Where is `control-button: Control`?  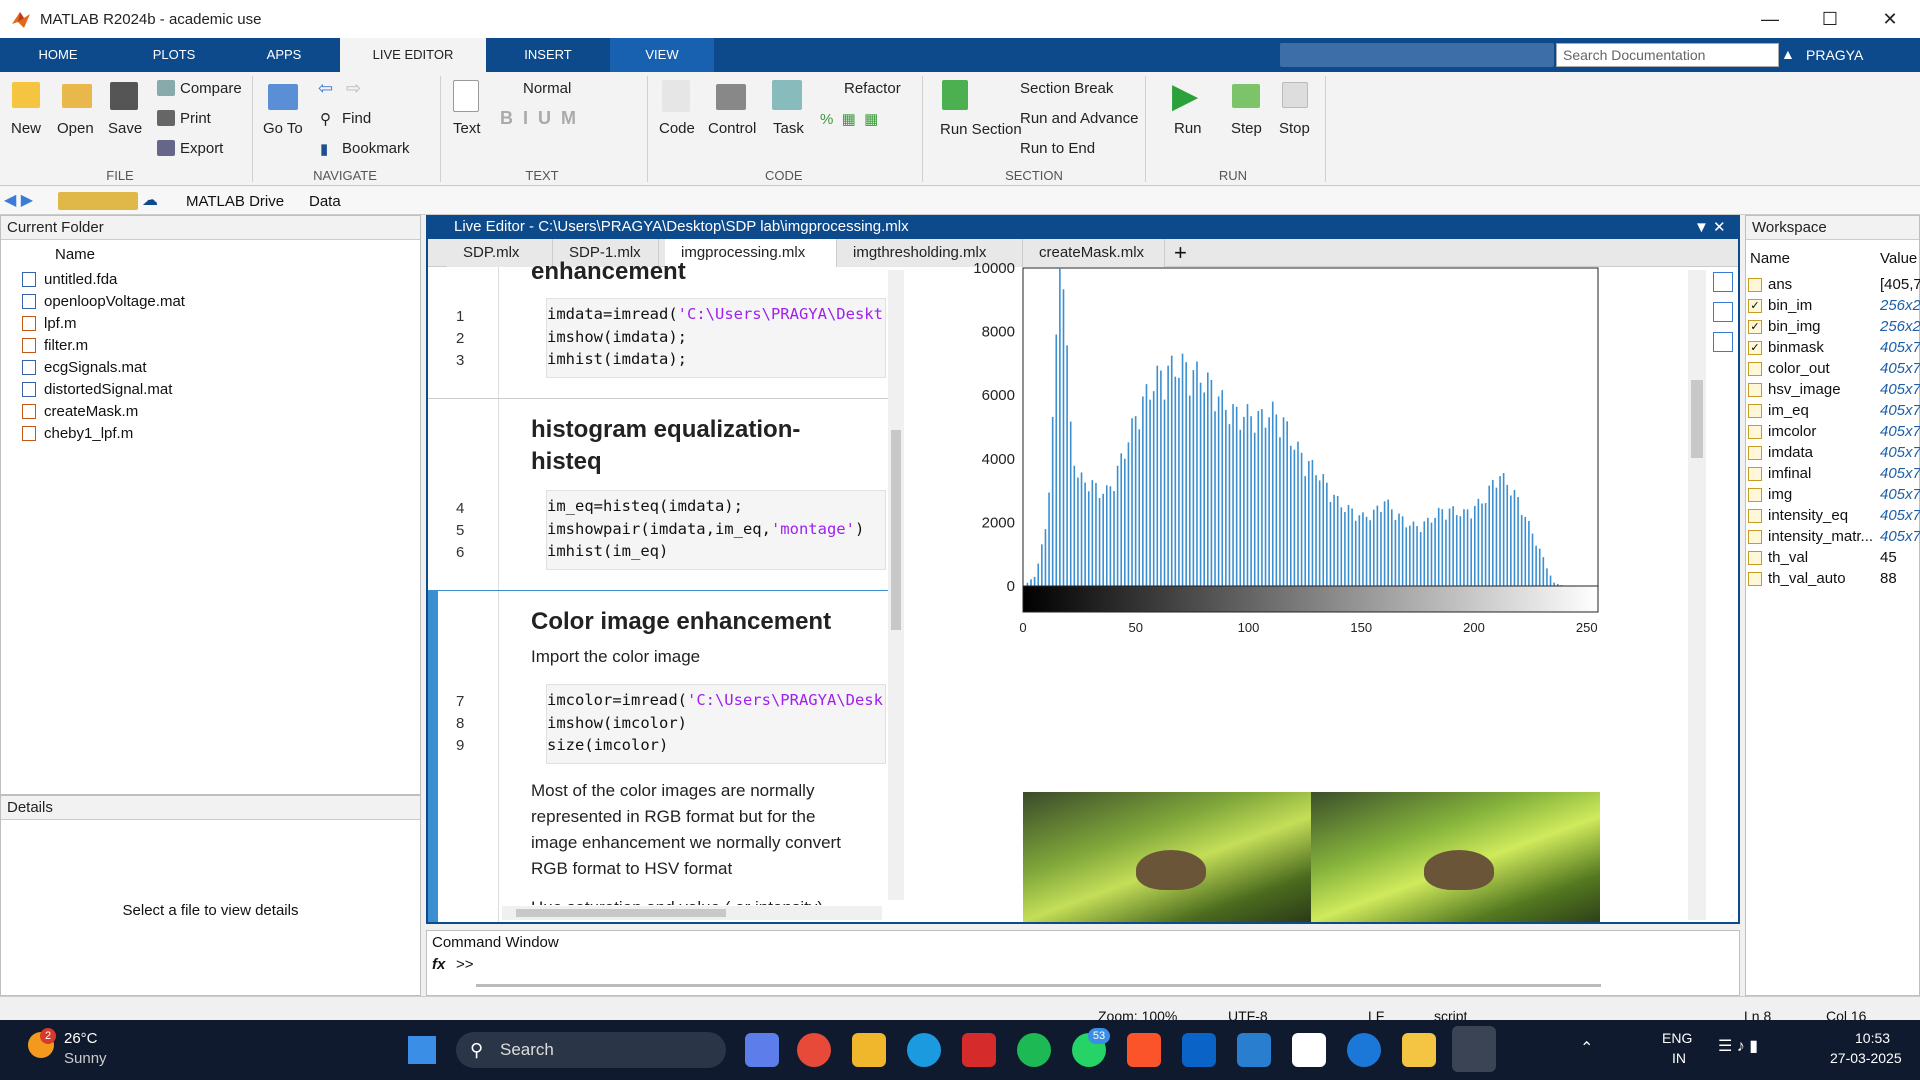 control-button: Control is located at coordinates (732, 128).